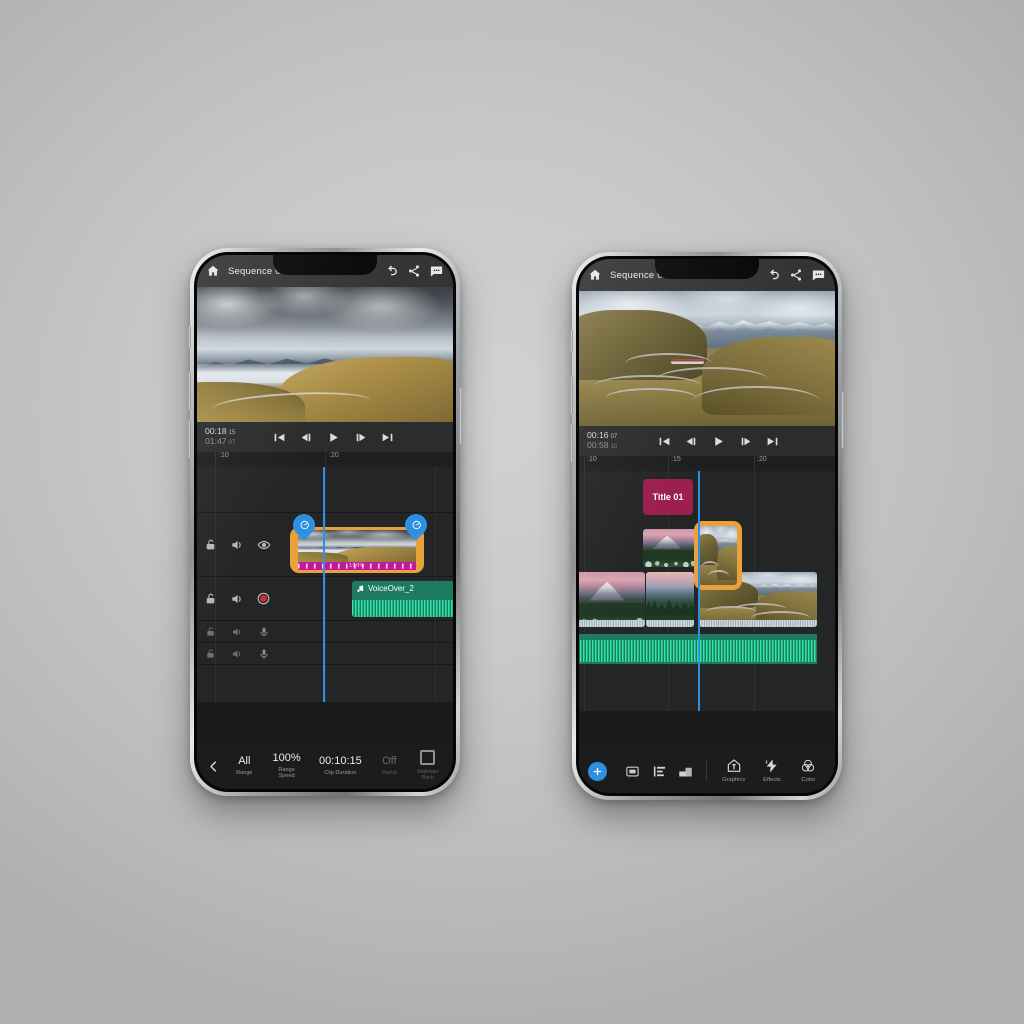  What do you see at coordinates (391, 588) in the screenshot?
I see `audio-clip-label: VoiceOver_2` at bounding box center [391, 588].